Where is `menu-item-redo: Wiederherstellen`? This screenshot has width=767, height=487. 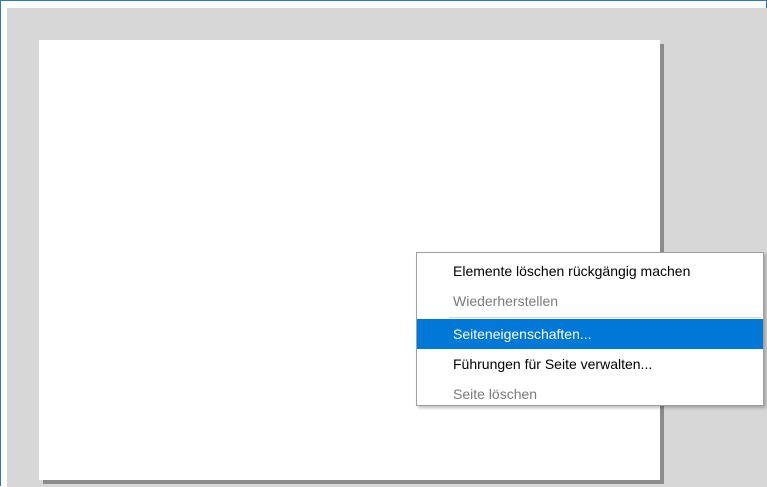
menu-item-redo: Wiederherstellen is located at coordinates (506, 301).